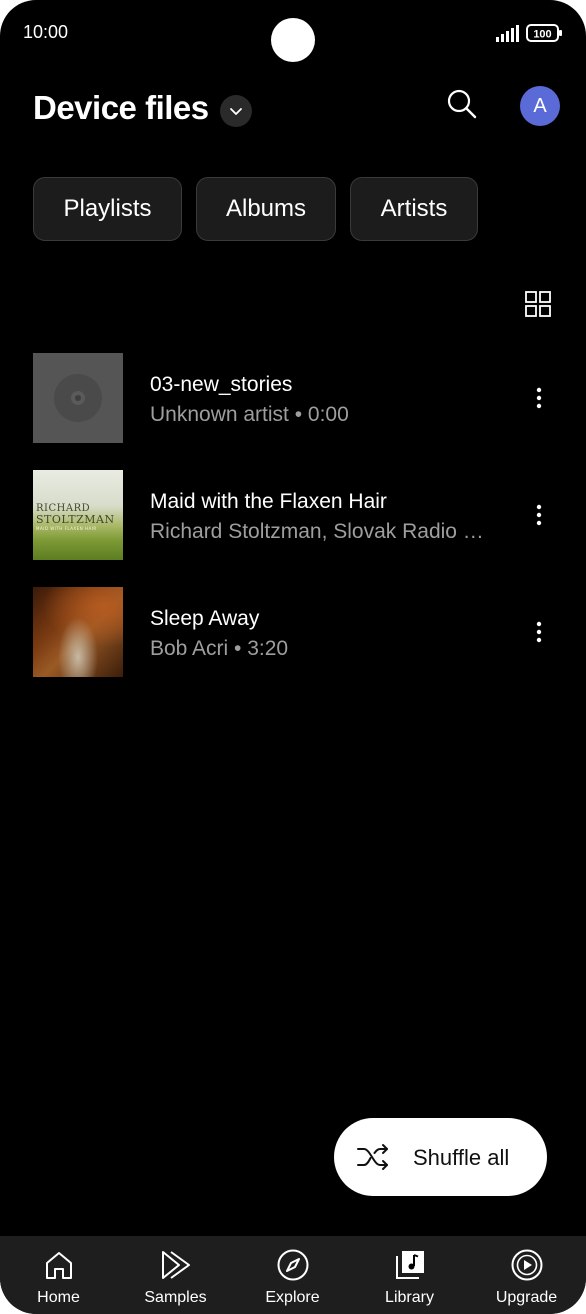 The image size is (586, 1314). I want to click on status-bar: 10:00 100, so click(293, 33).